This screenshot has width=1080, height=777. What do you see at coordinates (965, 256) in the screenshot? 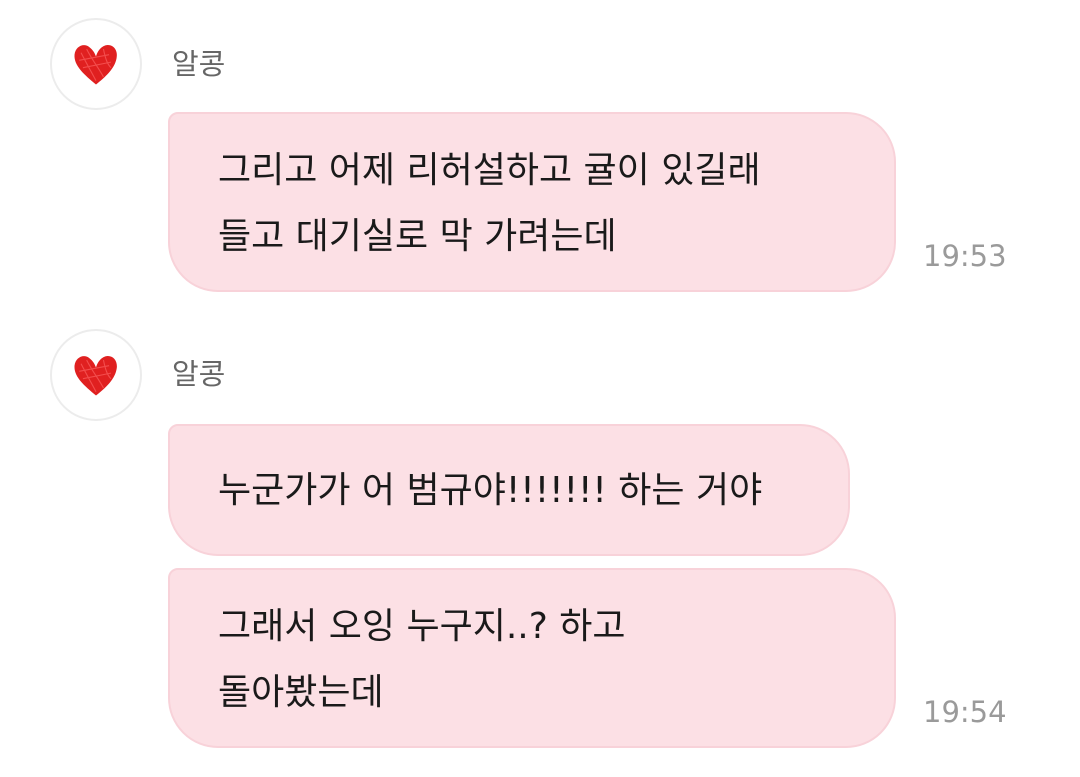
I see `message-timestamp: 19:53` at bounding box center [965, 256].